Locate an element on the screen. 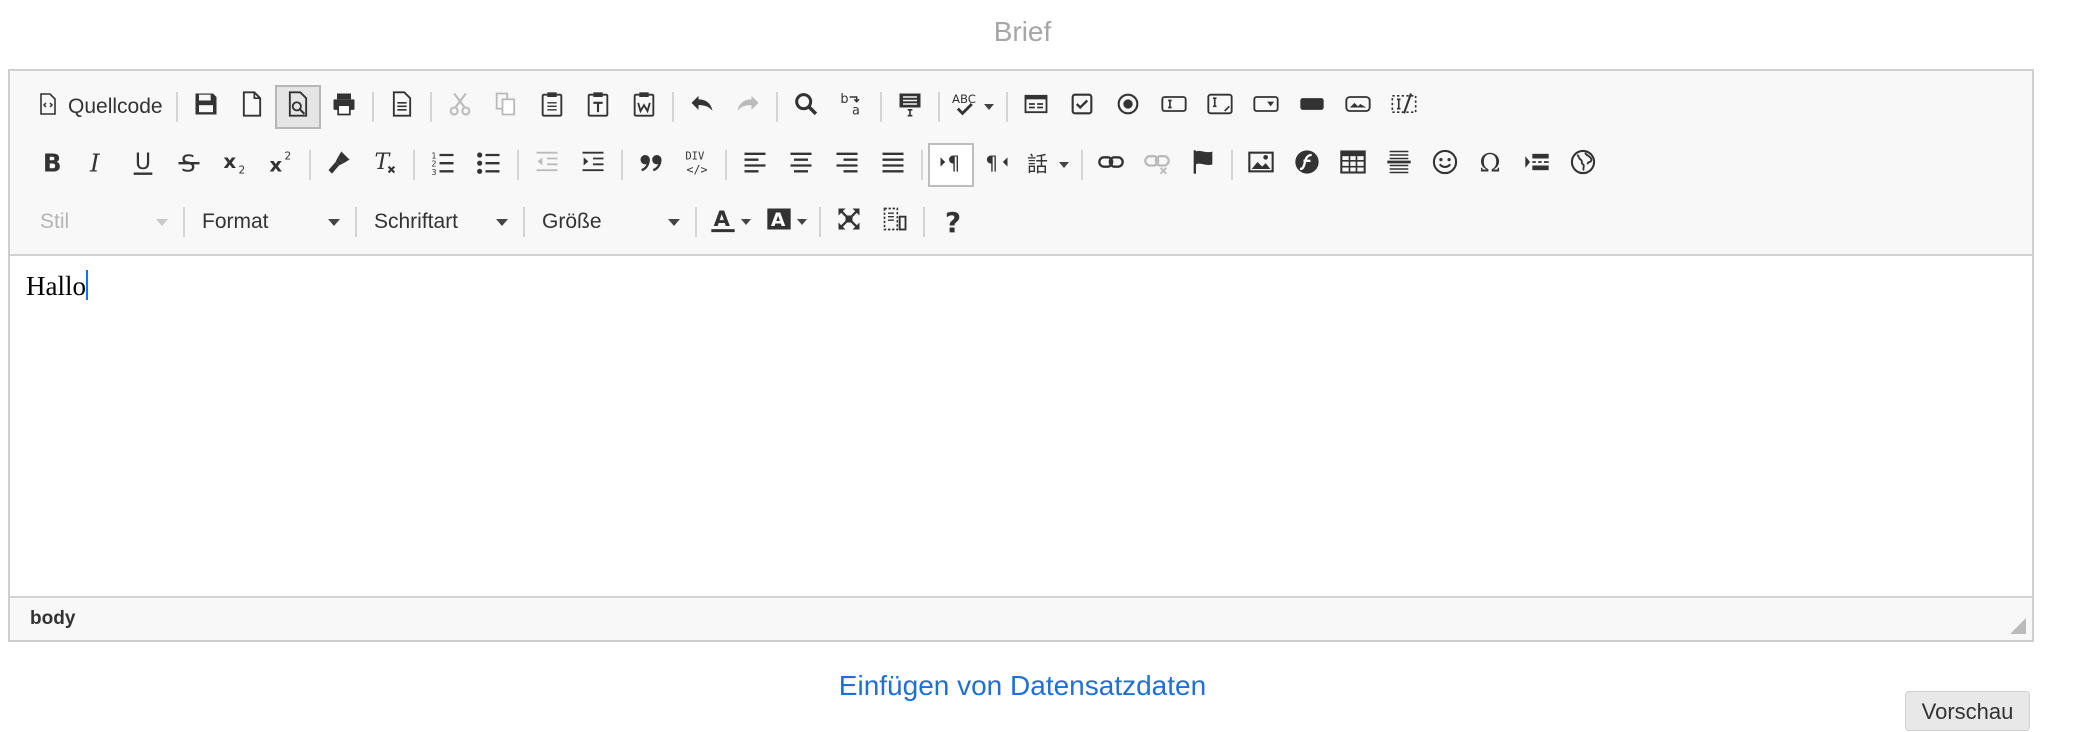 The width and height of the screenshot is (2082, 732). textarea-button is located at coordinates (1220, 107).